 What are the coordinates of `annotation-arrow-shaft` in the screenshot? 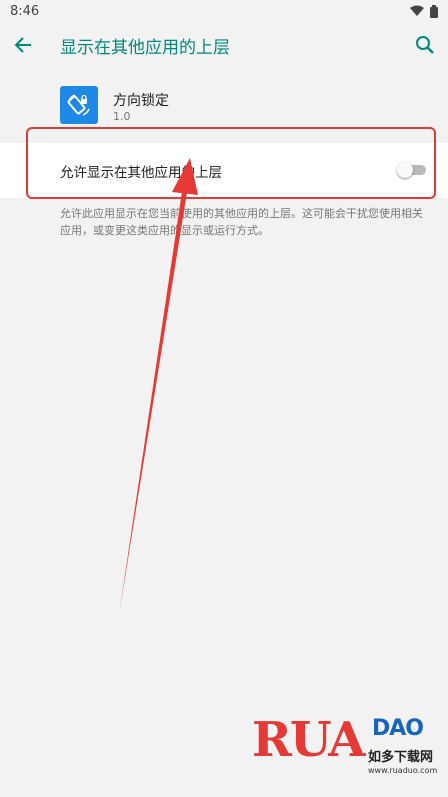 It's located at (153, 400).